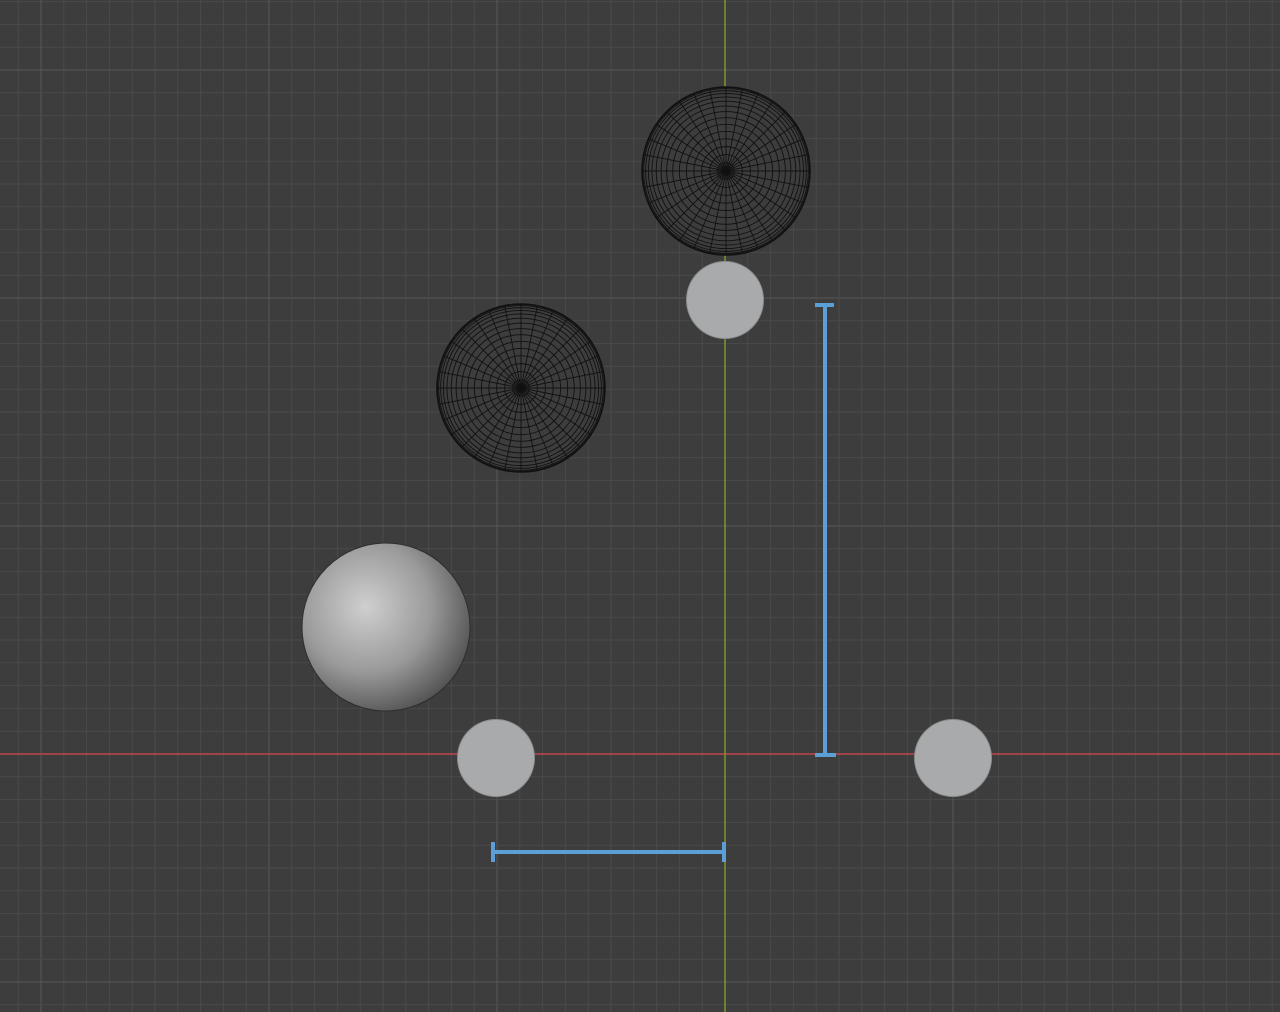 Image resolution: width=1280 pixels, height=1012 pixels. I want to click on sphere-wireframe-mid, so click(521, 388).